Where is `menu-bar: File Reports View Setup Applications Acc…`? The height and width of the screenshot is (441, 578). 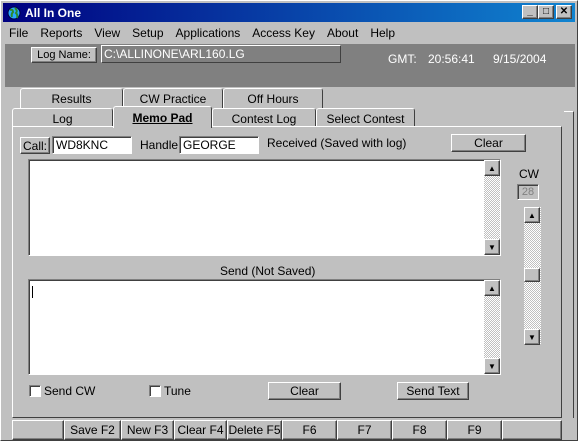
menu-bar: File Reports View Setup Applications Acc… is located at coordinates (202, 33).